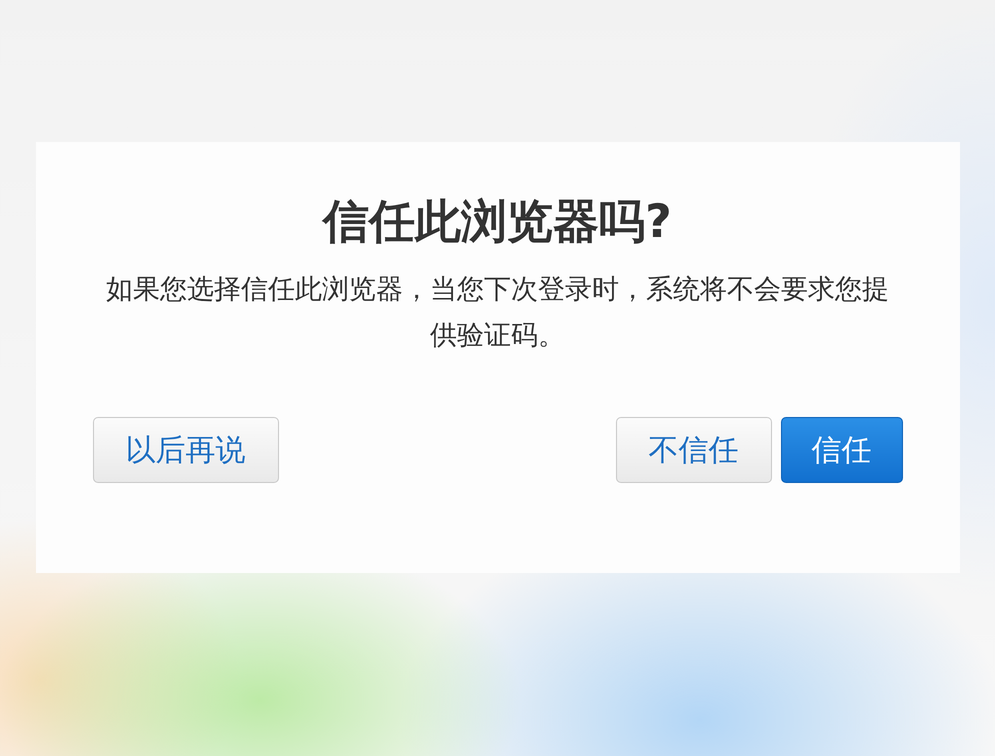  Describe the element at coordinates (497, 313) in the screenshot. I see `dialog-message: 如果您选择信任此浏览器，当您下次登录时，系统将不会要求您提供验证码。` at that location.